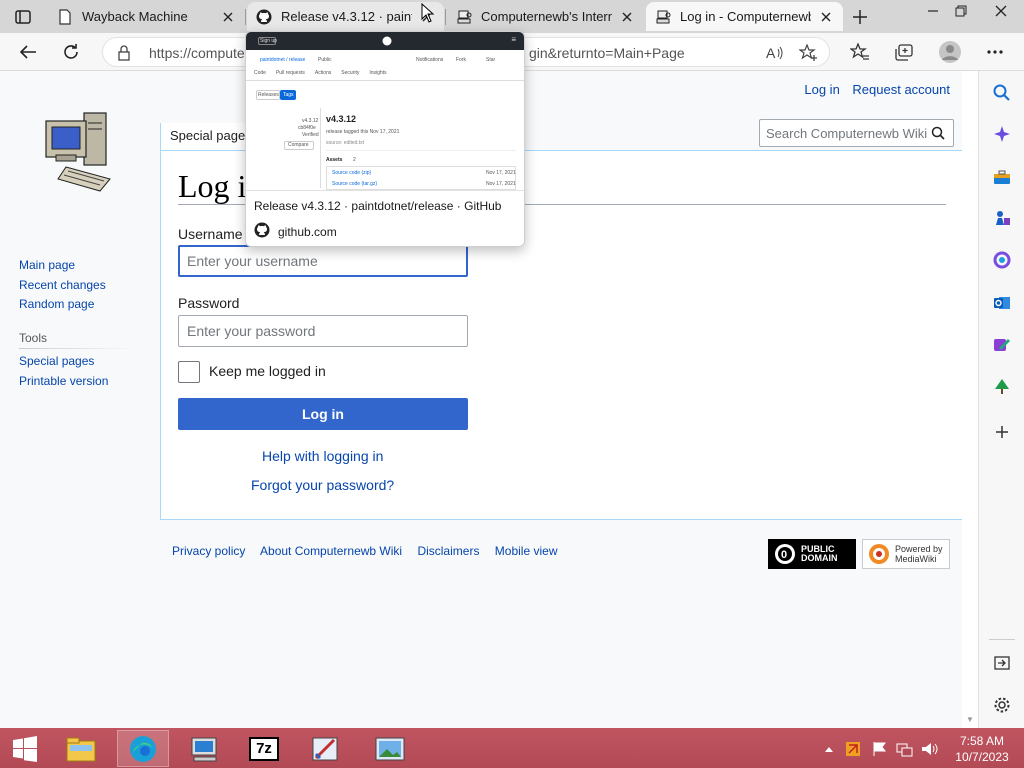 This screenshot has height=768, width=1024. What do you see at coordinates (28, 52) in the screenshot?
I see `back-button` at bounding box center [28, 52].